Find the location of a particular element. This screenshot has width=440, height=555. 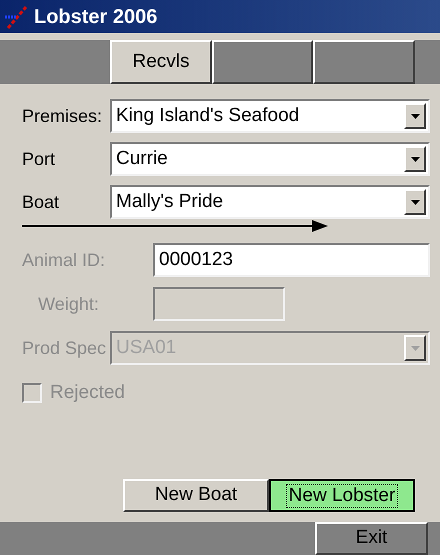

field-label: Prod Spec is located at coordinates (64, 348).